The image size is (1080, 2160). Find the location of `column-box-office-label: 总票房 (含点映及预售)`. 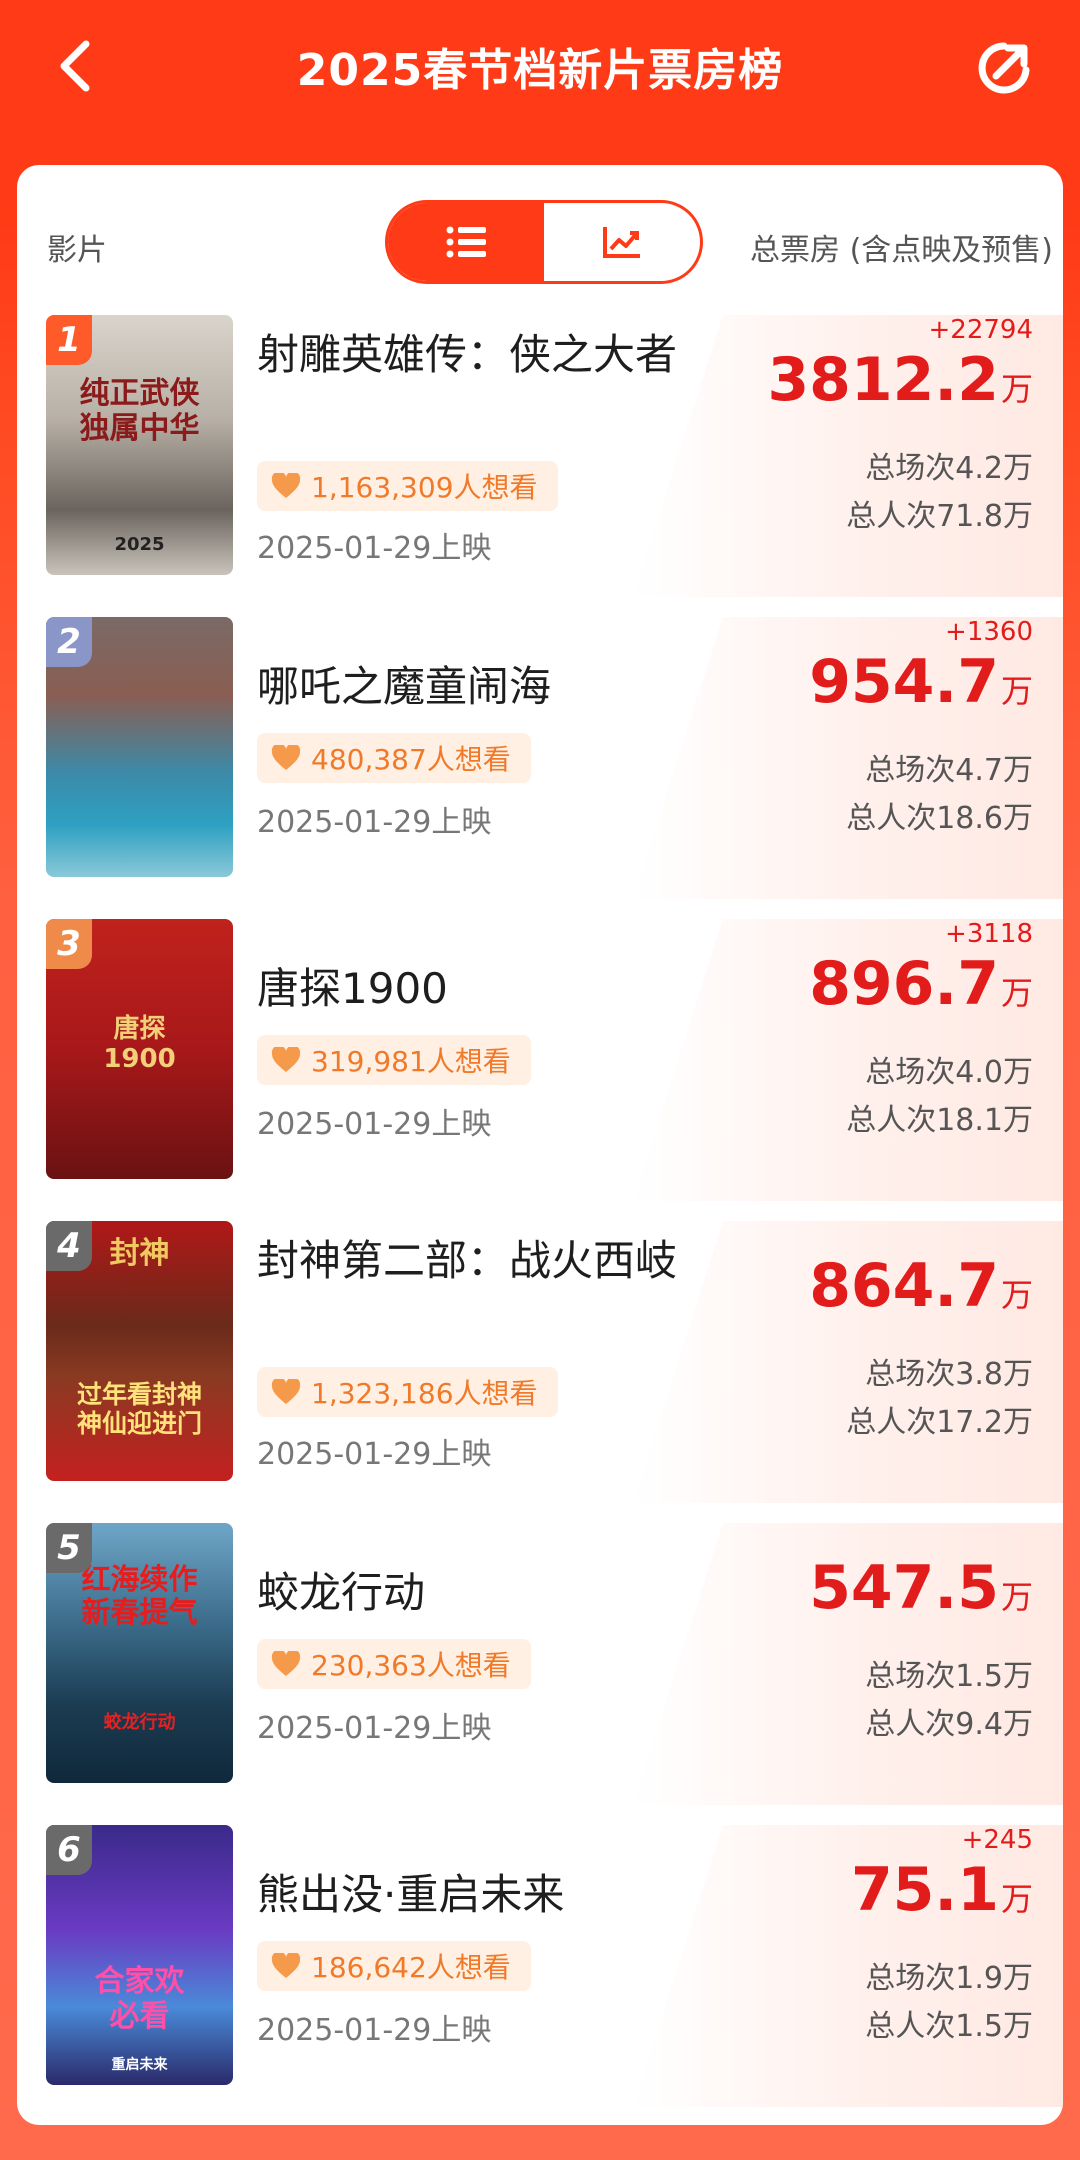

column-box-office-label: 总票房 (含点映及预售) is located at coordinates (901, 250).